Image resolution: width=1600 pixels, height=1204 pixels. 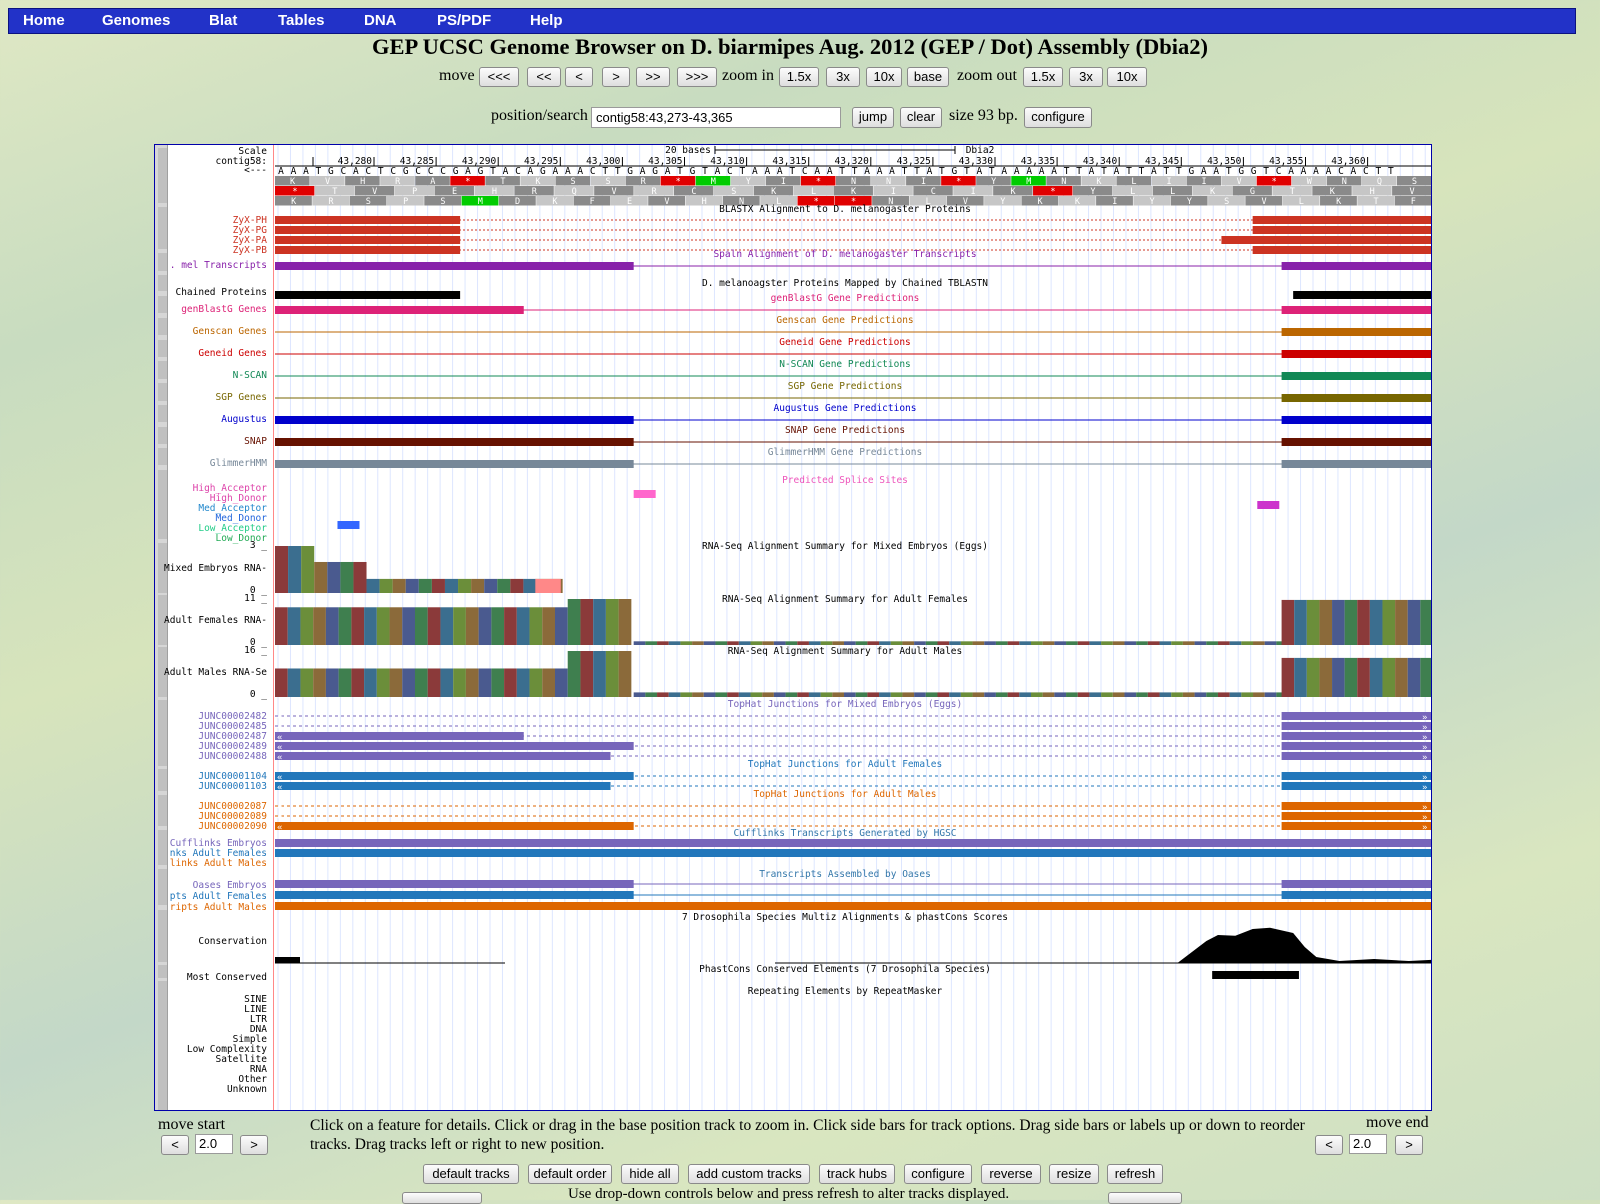 What do you see at coordinates (454, 464) in the screenshot?
I see `glimmer-exon` at bounding box center [454, 464].